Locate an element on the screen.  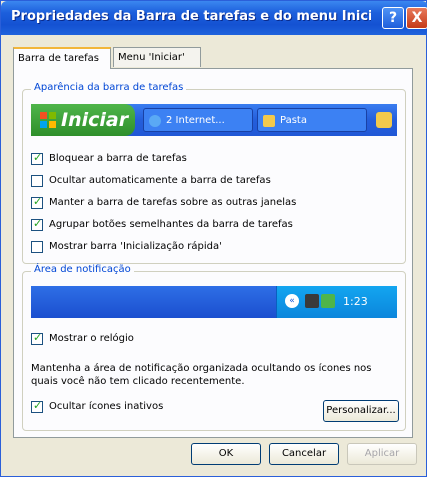
tab-taskbar: Barra de tarefas is located at coordinates (62, 58).